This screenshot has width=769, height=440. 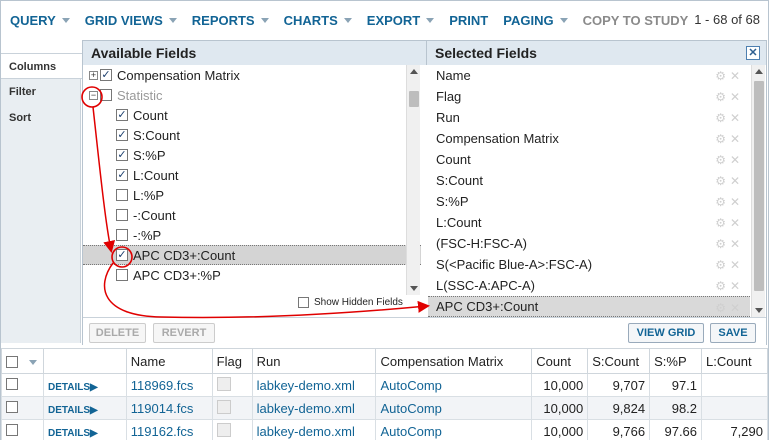 I want to click on selected-field: L(SSC-A:APC-A) ⚙✕, so click(x=589, y=285).